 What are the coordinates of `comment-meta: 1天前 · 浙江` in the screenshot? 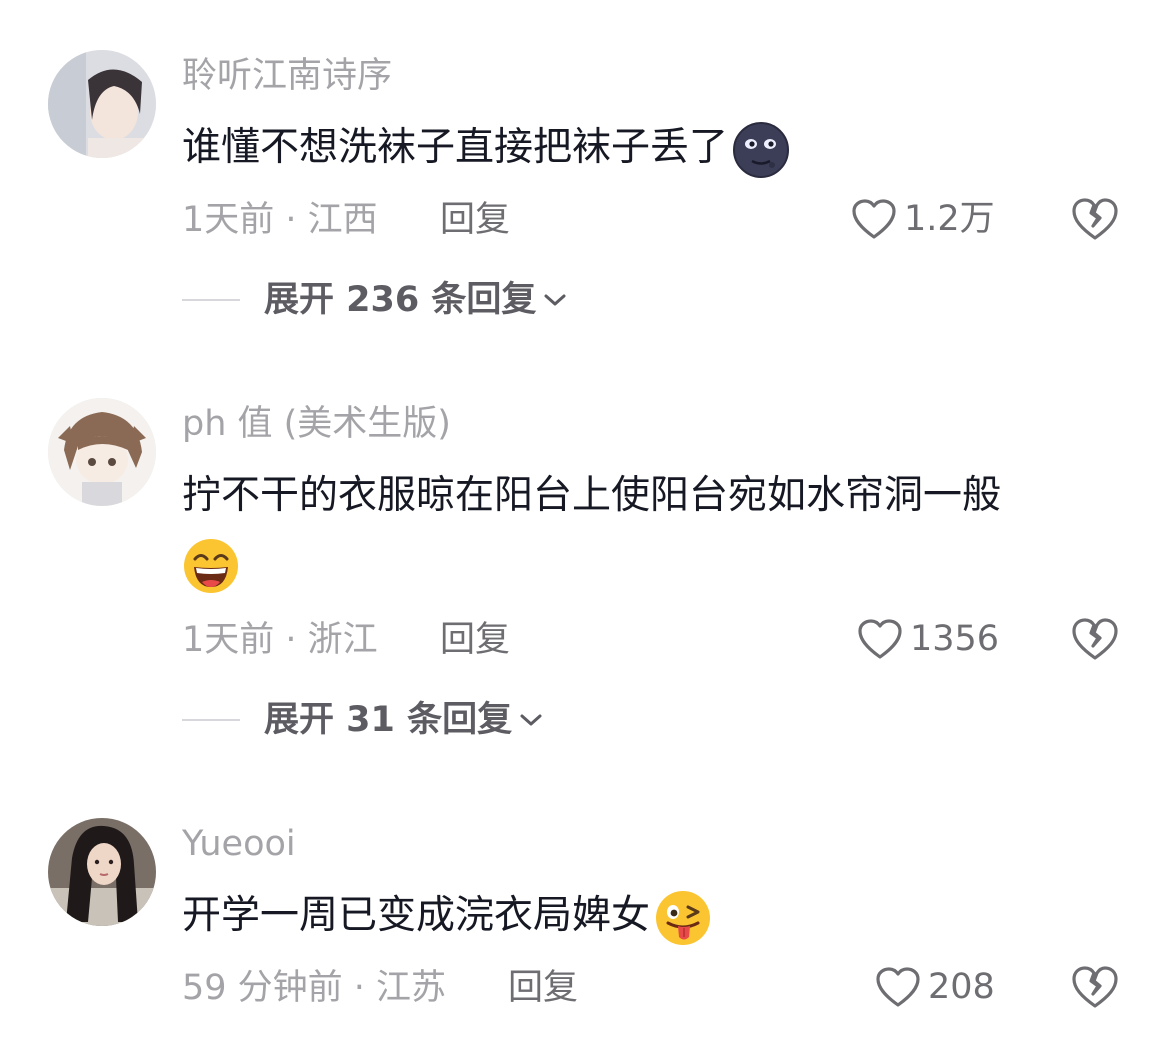 It's located at (280, 640).